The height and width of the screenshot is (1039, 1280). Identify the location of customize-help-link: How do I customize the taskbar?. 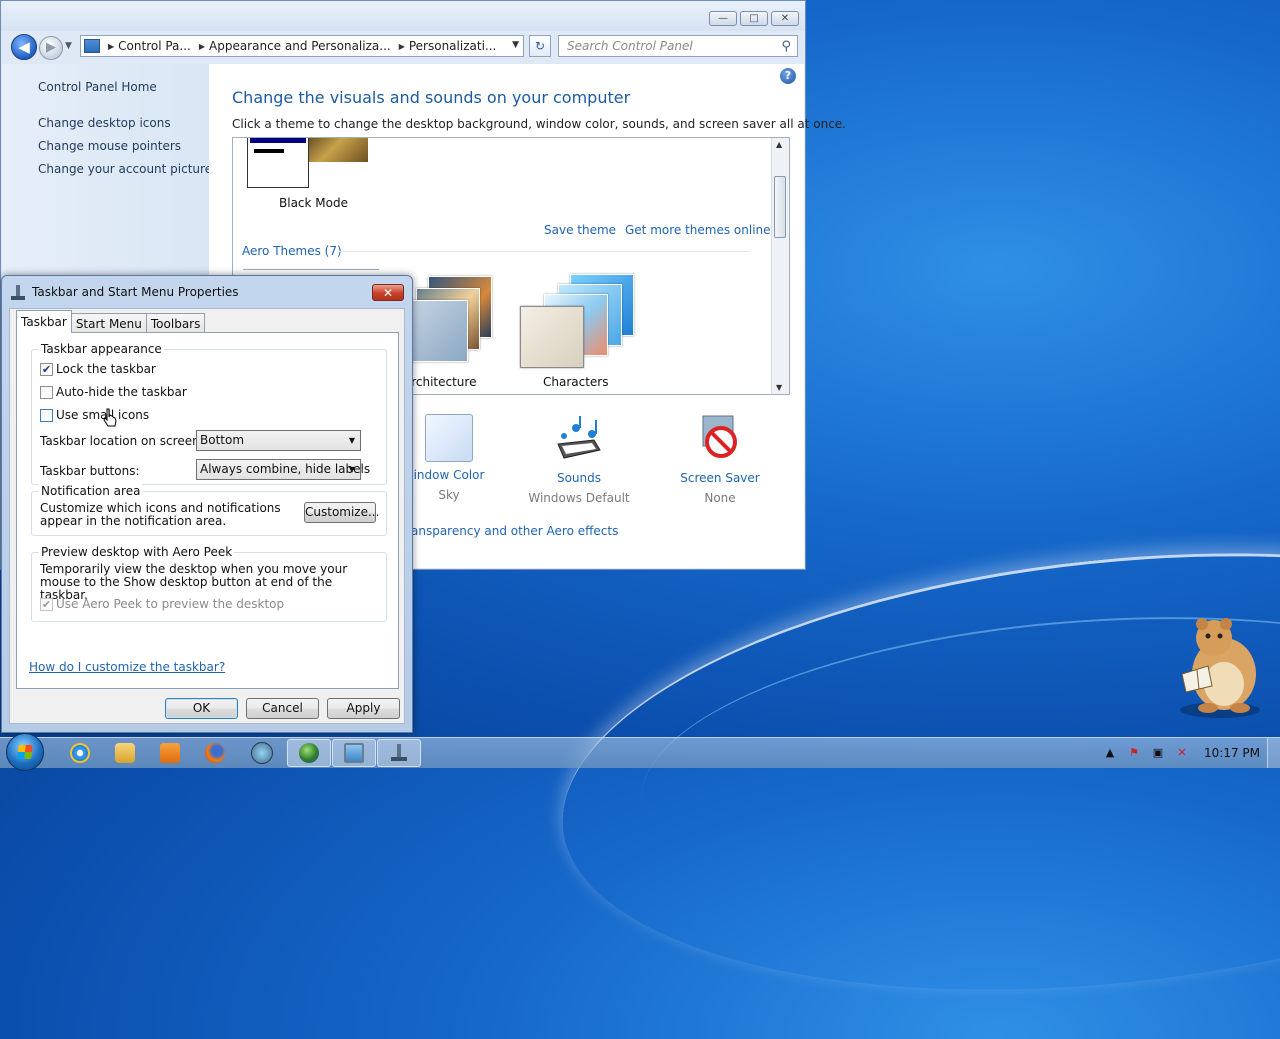
(127, 667).